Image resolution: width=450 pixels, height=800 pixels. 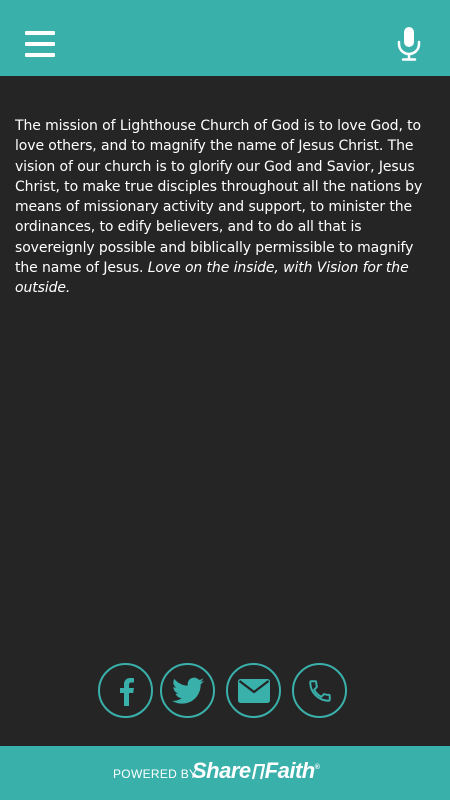 What do you see at coordinates (409, 44) in the screenshot?
I see `microphone-icon` at bounding box center [409, 44].